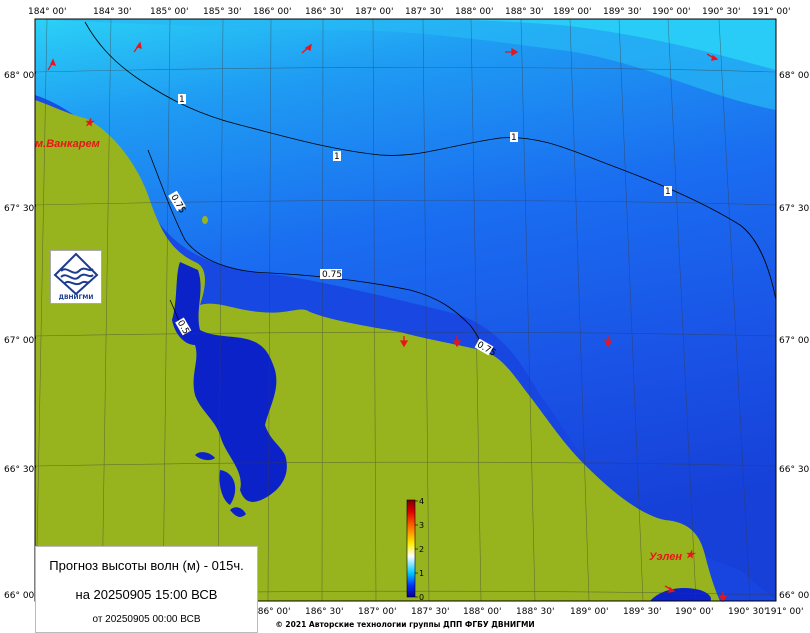  Describe the element at coordinates (67, 144) in the screenshot. I see `place-label-vankarem: м.Ванкарем` at that location.